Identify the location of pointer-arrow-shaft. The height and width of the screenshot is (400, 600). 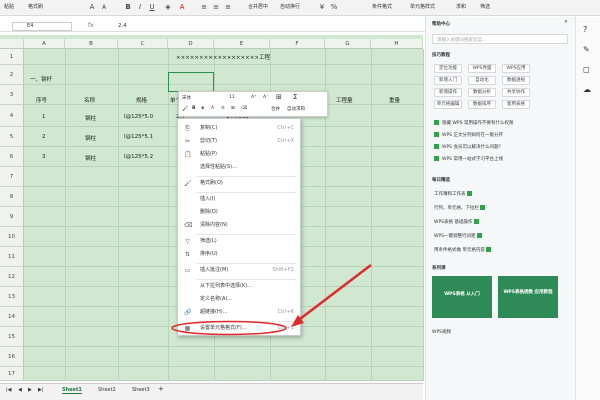
(333, 293).